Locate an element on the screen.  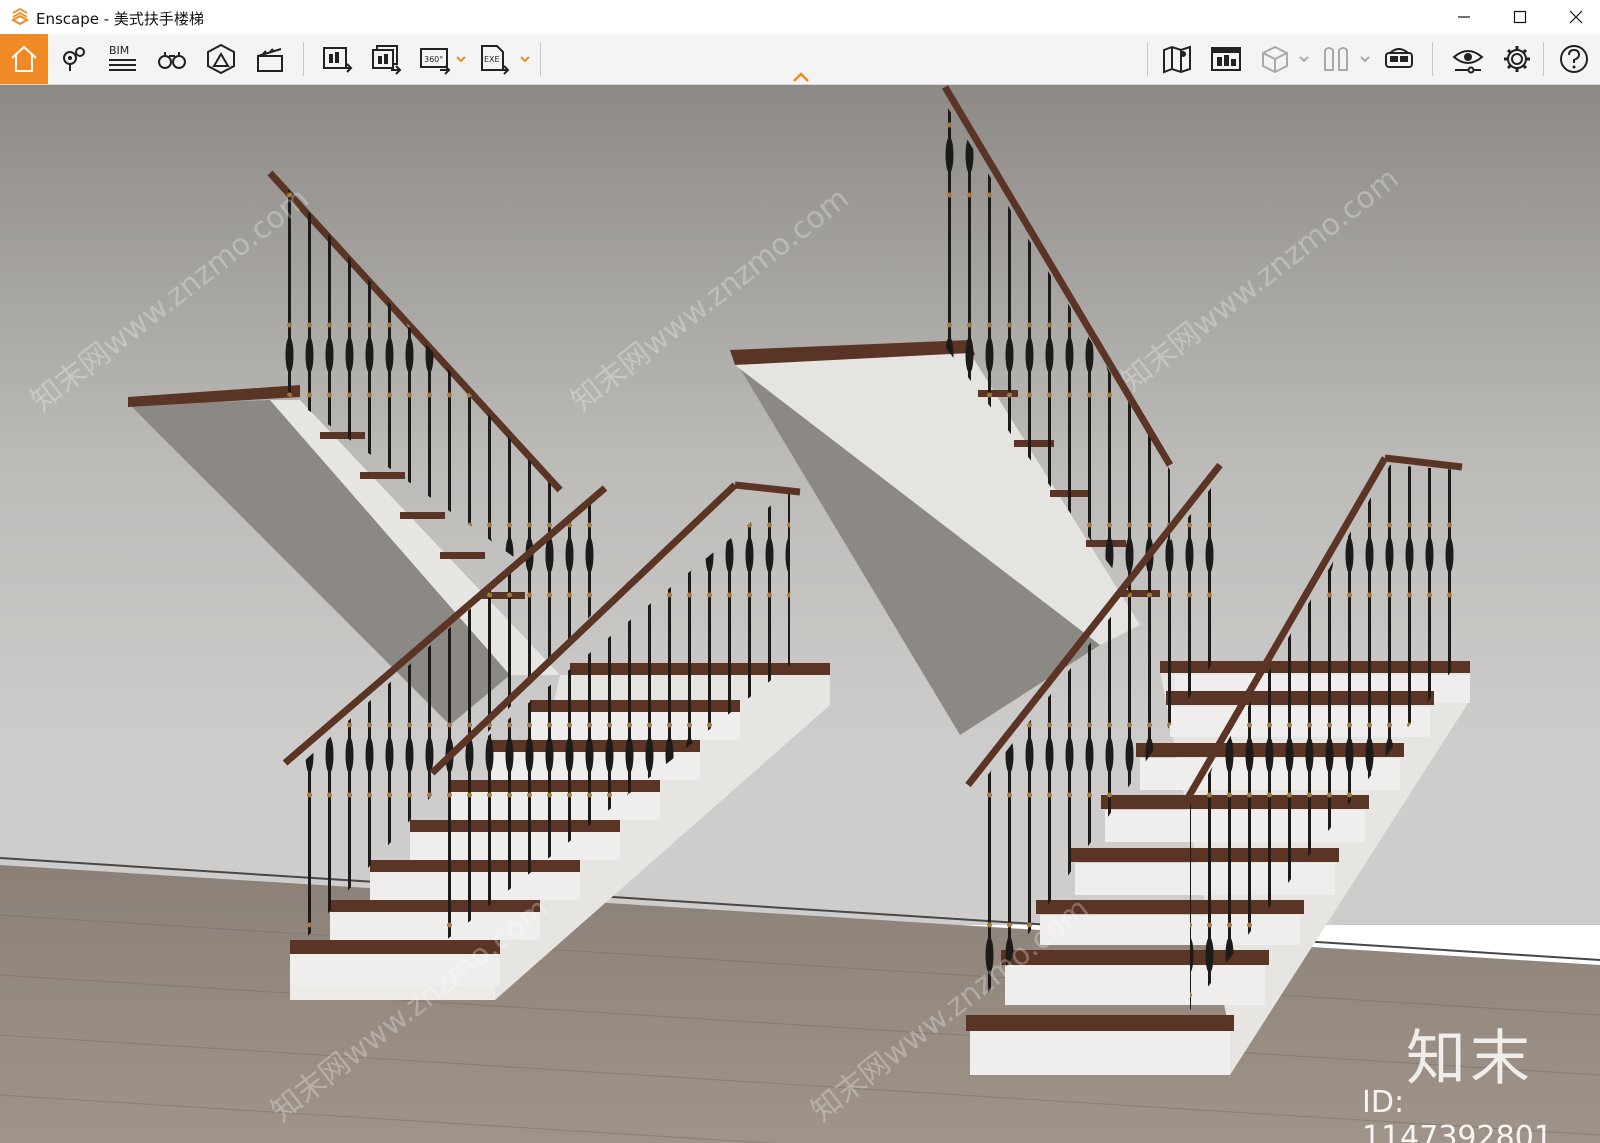
help-button is located at coordinates (1574, 59).